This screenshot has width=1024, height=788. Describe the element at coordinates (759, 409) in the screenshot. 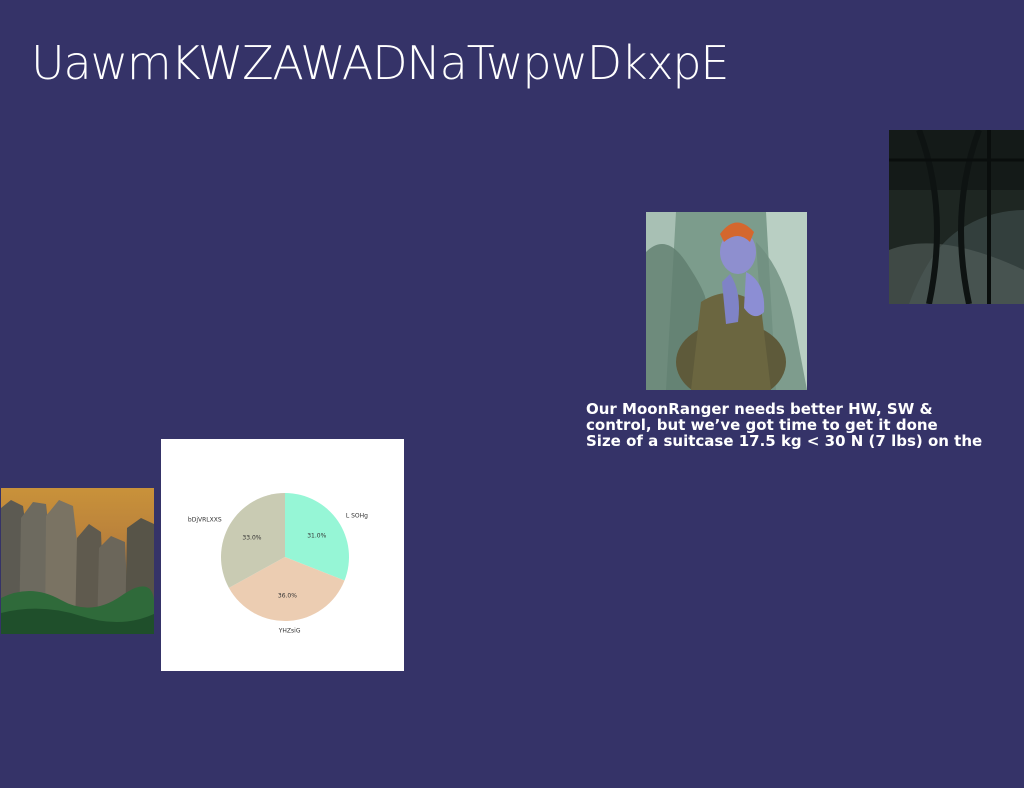

I see `caption-line: Our MoonRanger needs better HW, SW &` at that location.